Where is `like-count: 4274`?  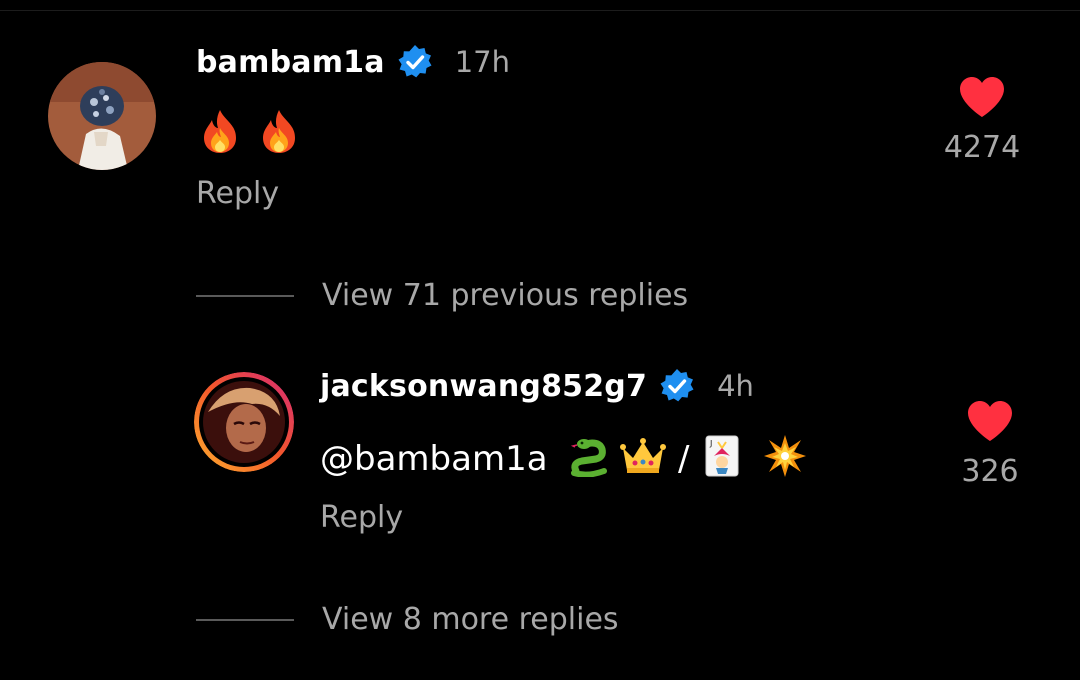
like-count: 4274 is located at coordinates (982, 147).